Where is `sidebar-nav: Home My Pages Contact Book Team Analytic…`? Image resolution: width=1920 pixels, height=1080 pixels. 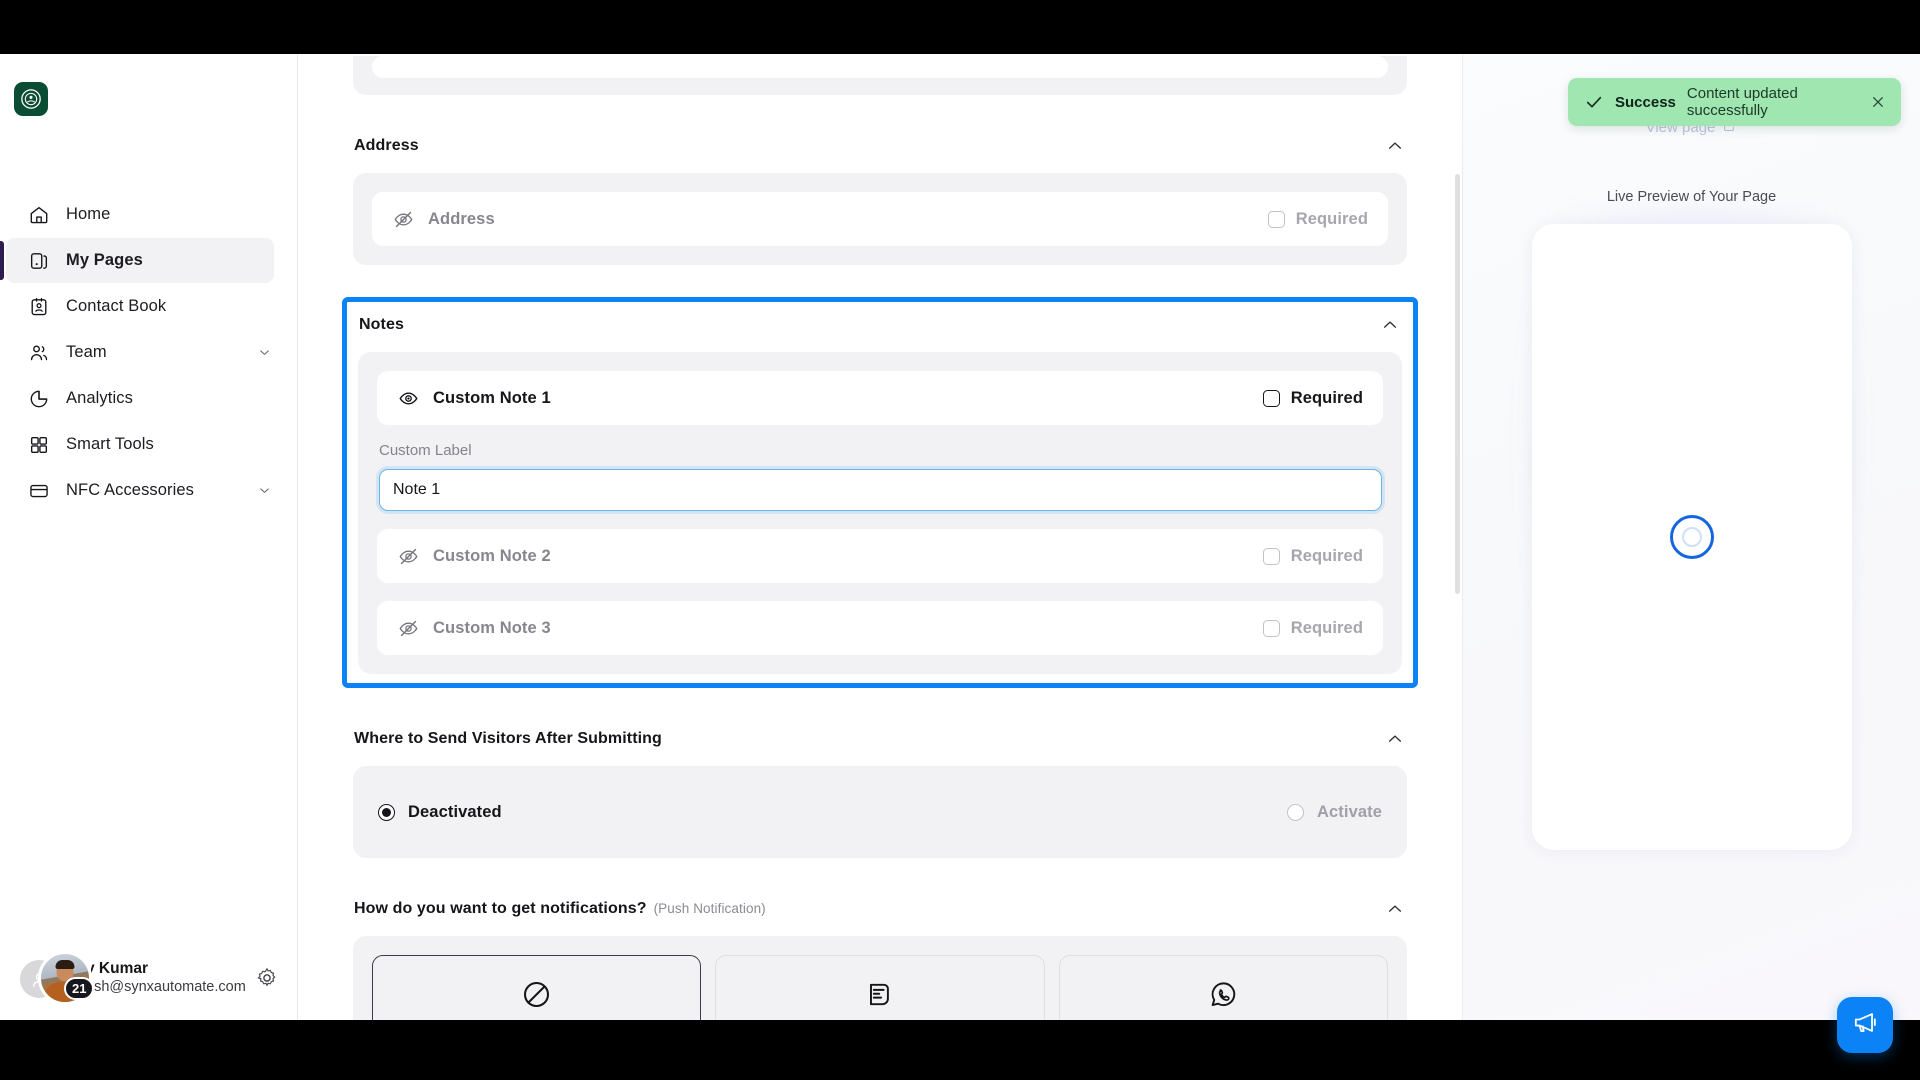
sidebar-nav: Home My Pages Contact Book Team Analytic… is located at coordinates (149, 352).